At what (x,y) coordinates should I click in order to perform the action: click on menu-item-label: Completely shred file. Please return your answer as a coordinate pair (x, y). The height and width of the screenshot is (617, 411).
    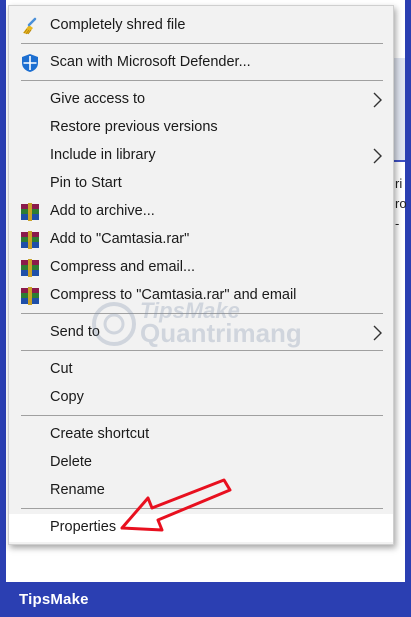
    Looking at the image, I should click on (118, 25).